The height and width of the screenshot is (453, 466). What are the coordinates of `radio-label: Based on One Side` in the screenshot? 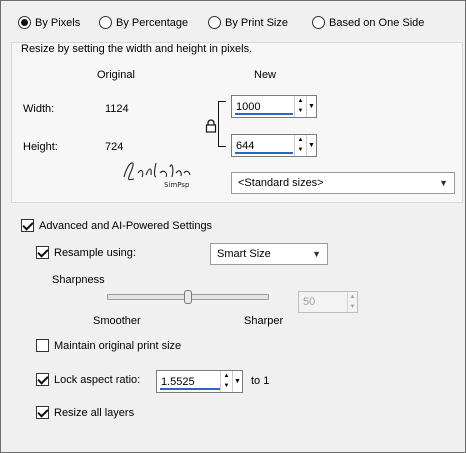 It's located at (377, 22).